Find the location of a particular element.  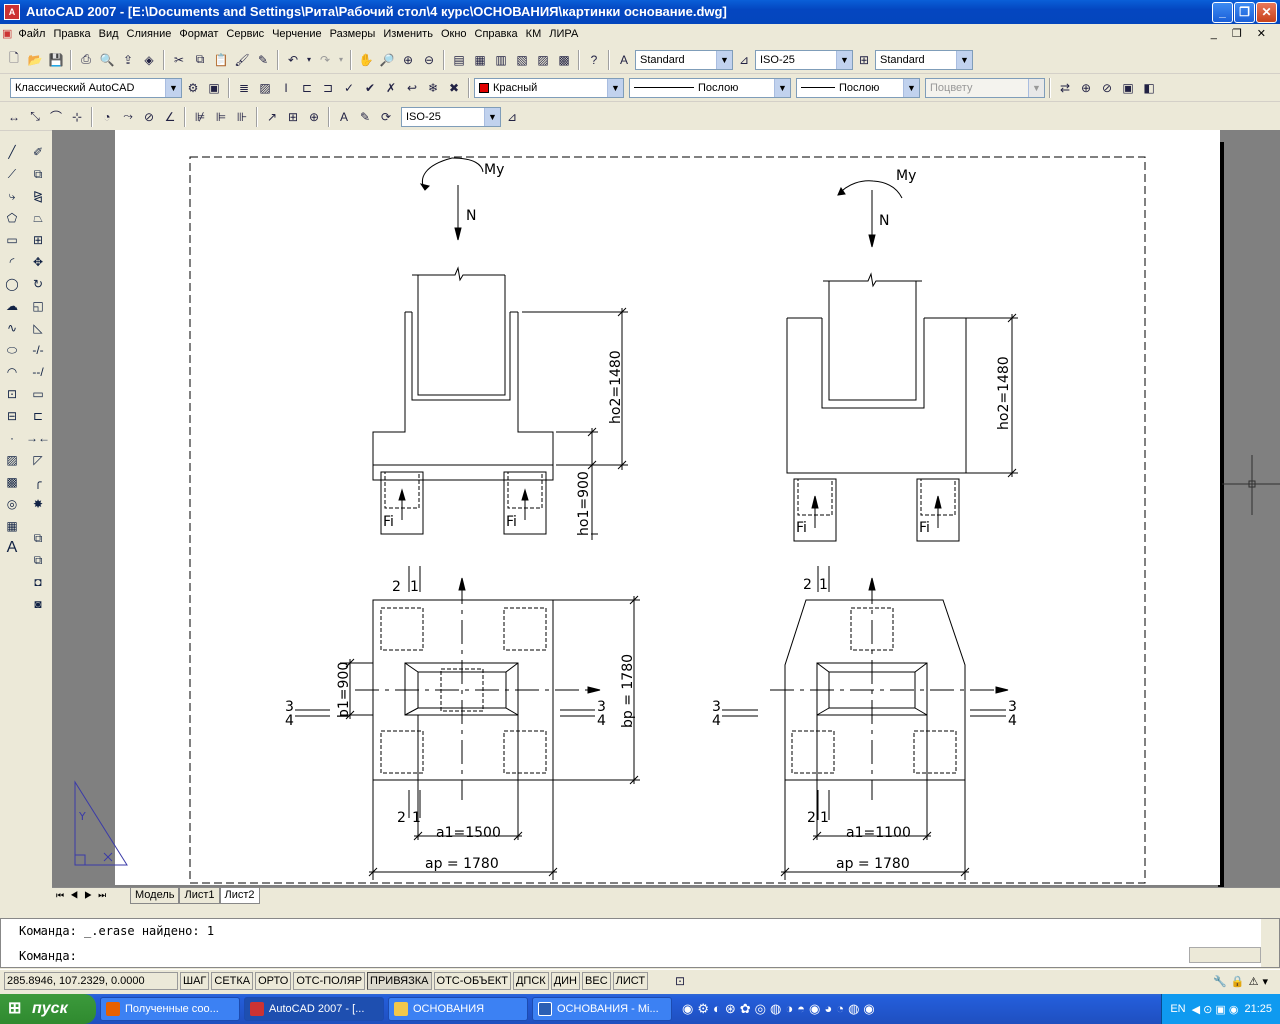

firefox-icon is located at coordinates (113, 1009).